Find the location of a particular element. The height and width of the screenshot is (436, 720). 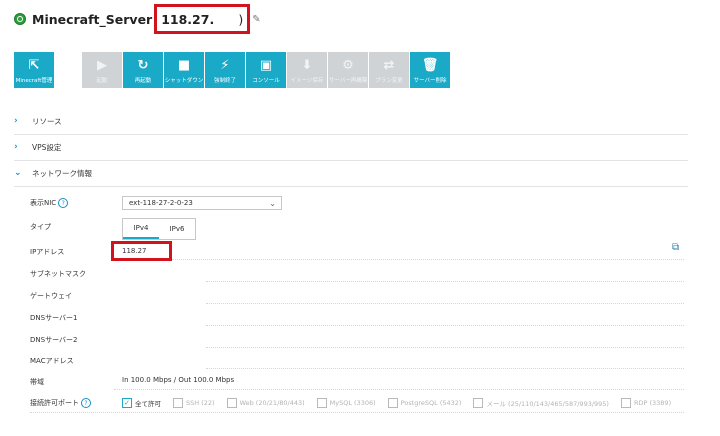

port-label: メール (25/110/143/465/587/993/995) is located at coordinates (547, 404).